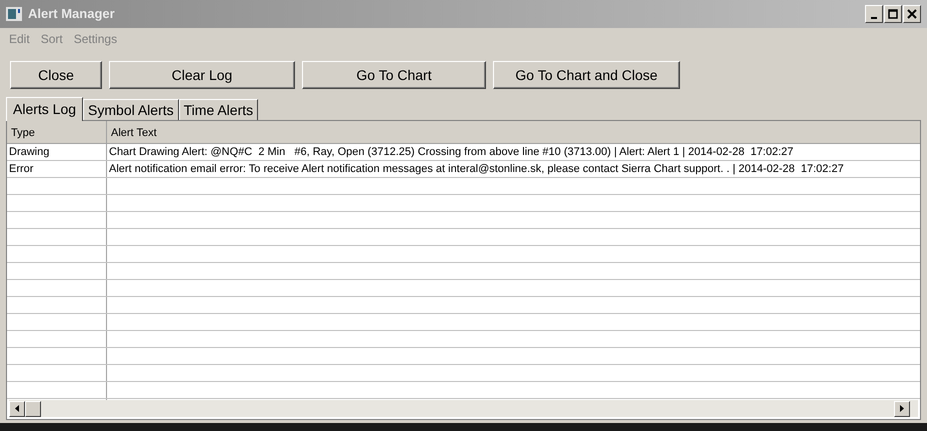 The height and width of the screenshot is (431, 927). I want to click on left-arrow-icon, so click(17, 408).